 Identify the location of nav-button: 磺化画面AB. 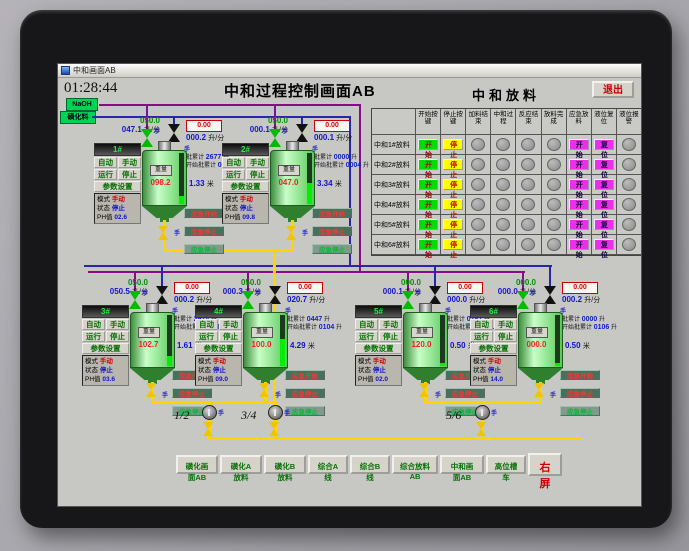
(197, 468).